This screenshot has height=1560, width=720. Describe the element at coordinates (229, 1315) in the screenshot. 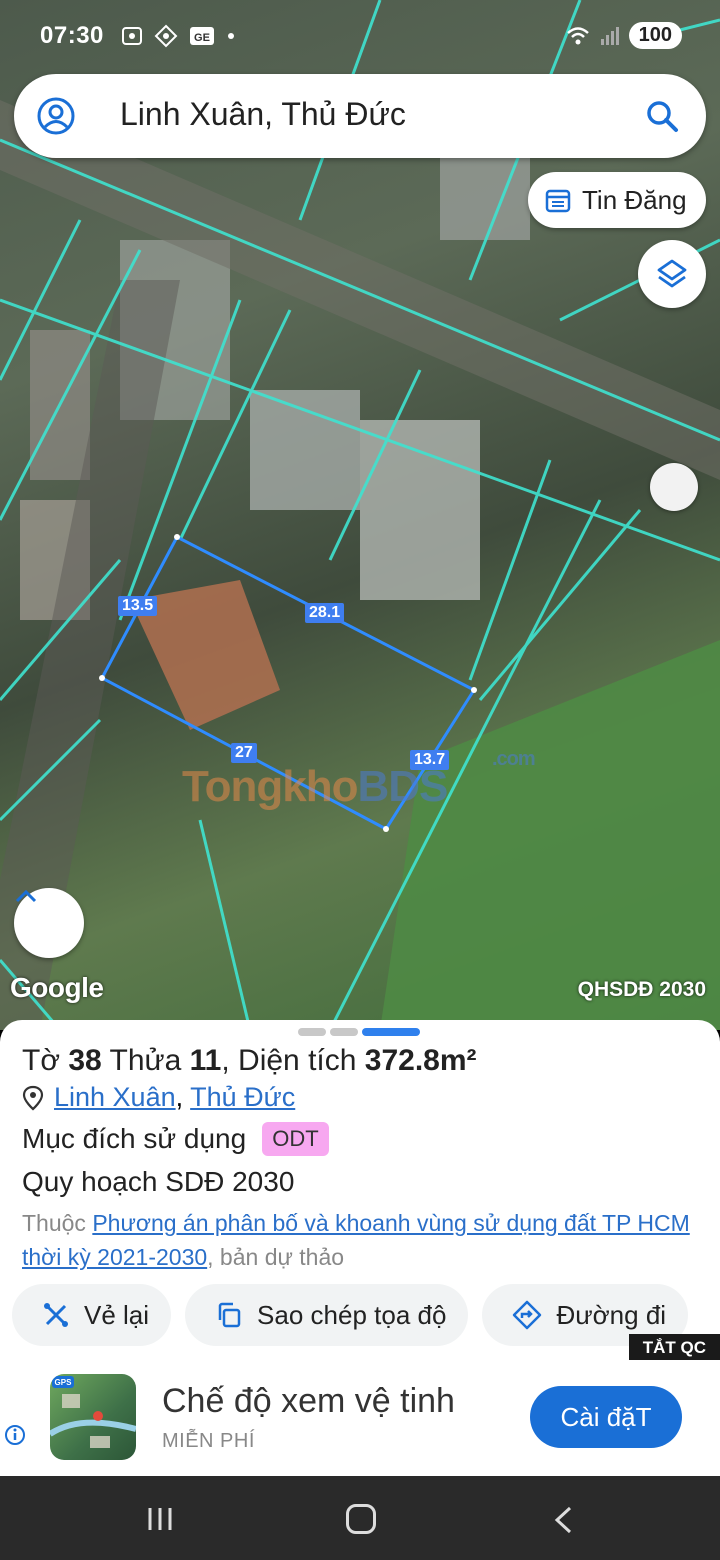

I see `copy-icon` at that location.